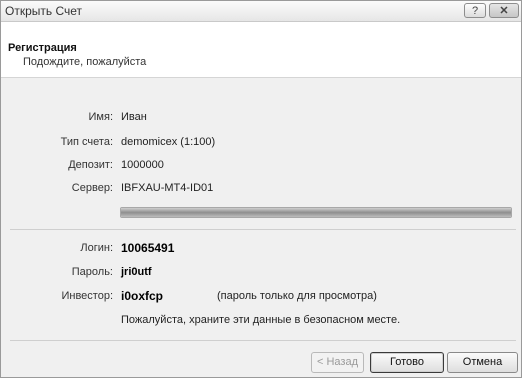  What do you see at coordinates (92, 272) in the screenshot?
I see `password-label: Пароль:` at bounding box center [92, 272].